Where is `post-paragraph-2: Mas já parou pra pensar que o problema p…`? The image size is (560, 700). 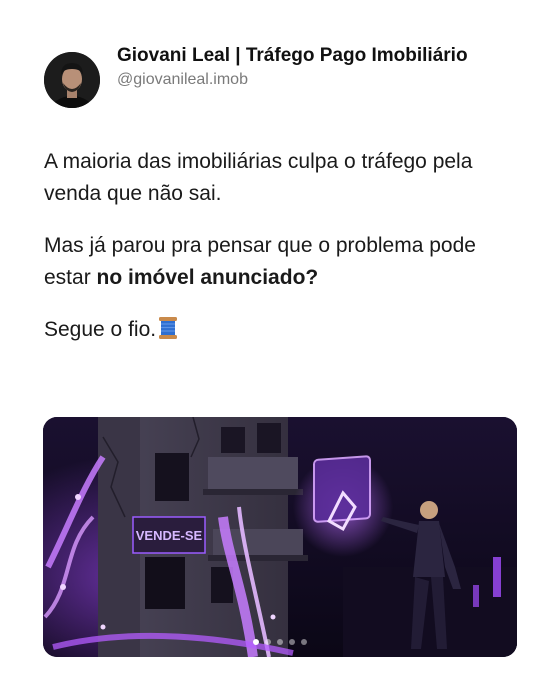 post-paragraph-2: Mas já parou pra pensar que o problema p… is located at coordinates (284, 262).